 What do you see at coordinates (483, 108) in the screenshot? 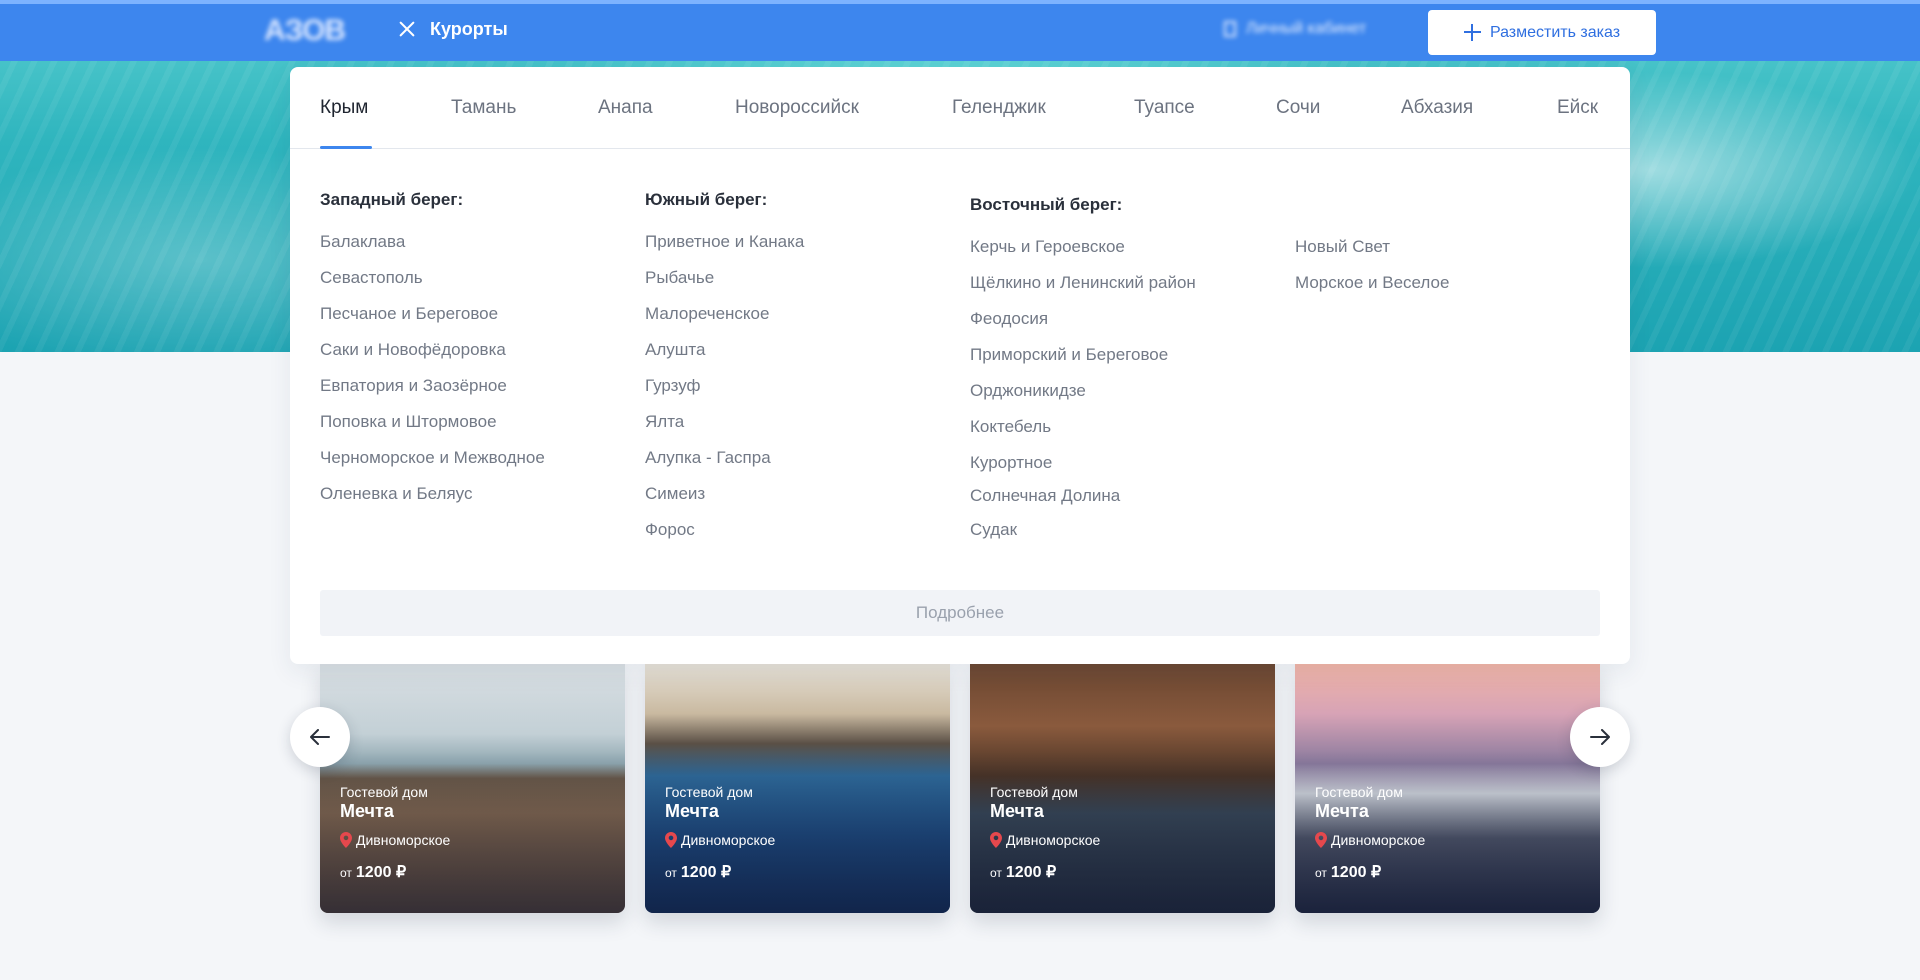
I see `tab-taman: Тамань` at bounding box center [483, 108].